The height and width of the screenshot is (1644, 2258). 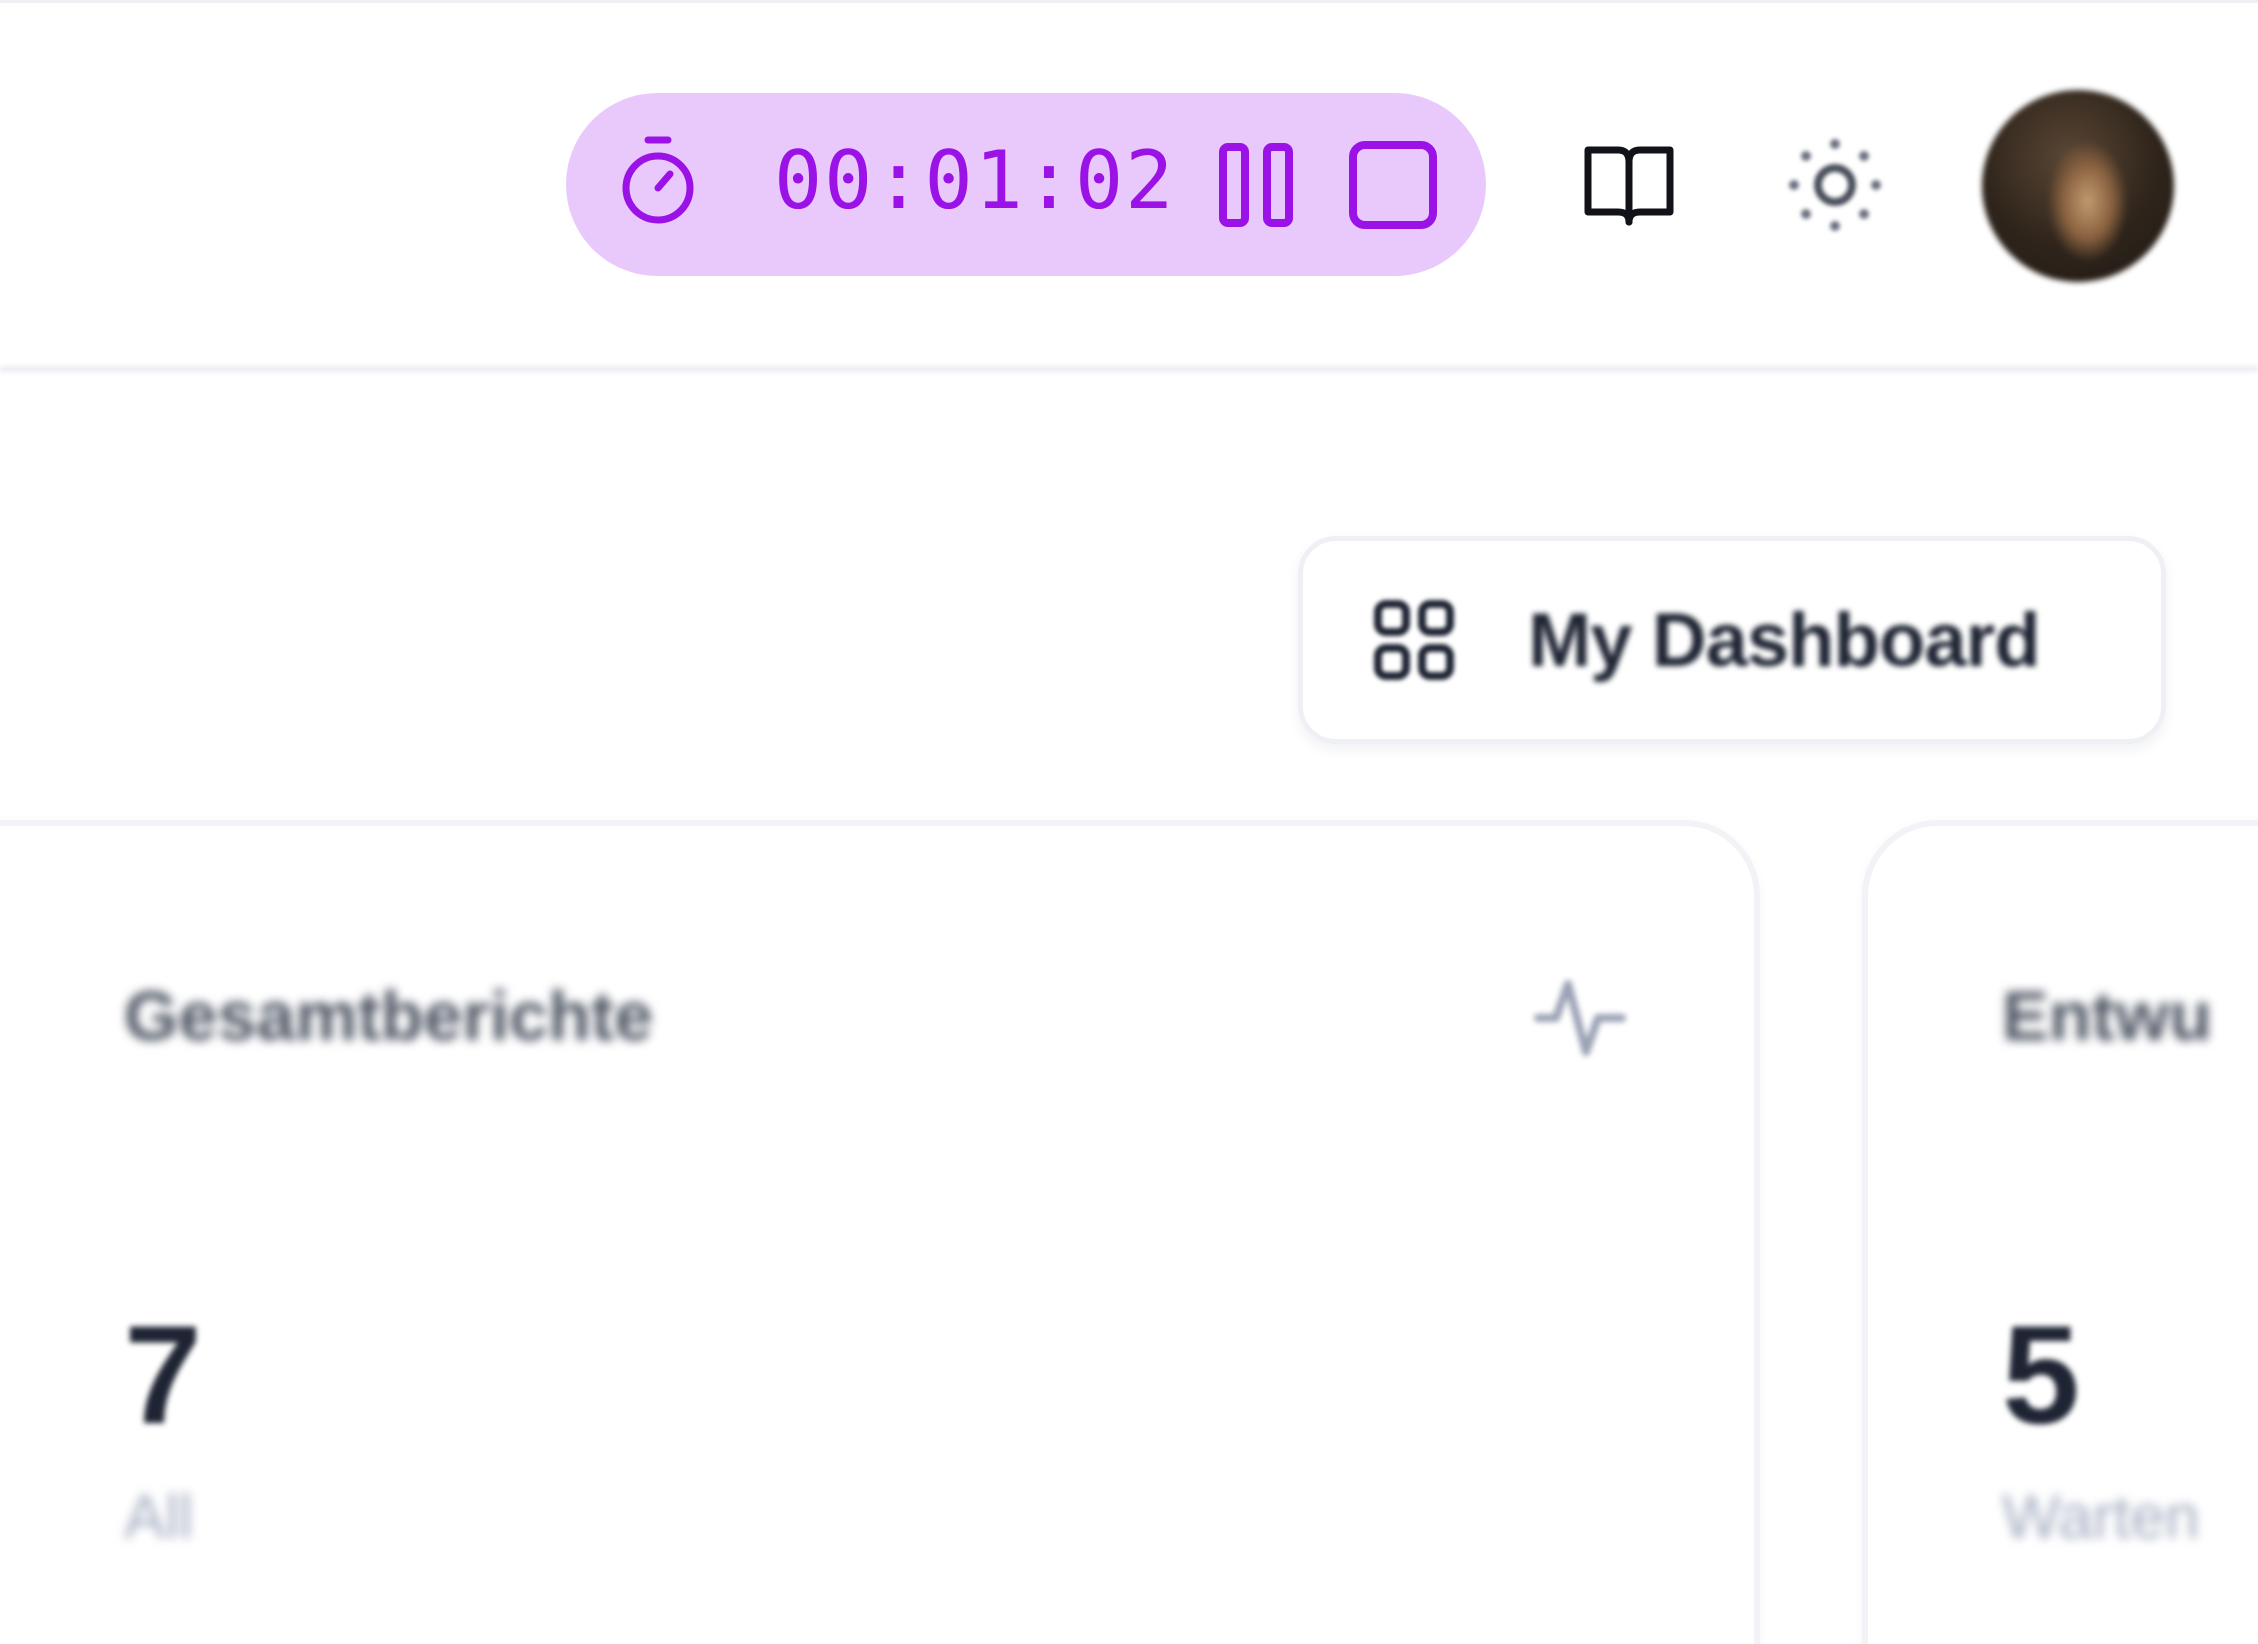 What do you see at coordinates (1629, 183) in the screenshot?
I see `book-open-icon` at bounding box center [1629, 183].